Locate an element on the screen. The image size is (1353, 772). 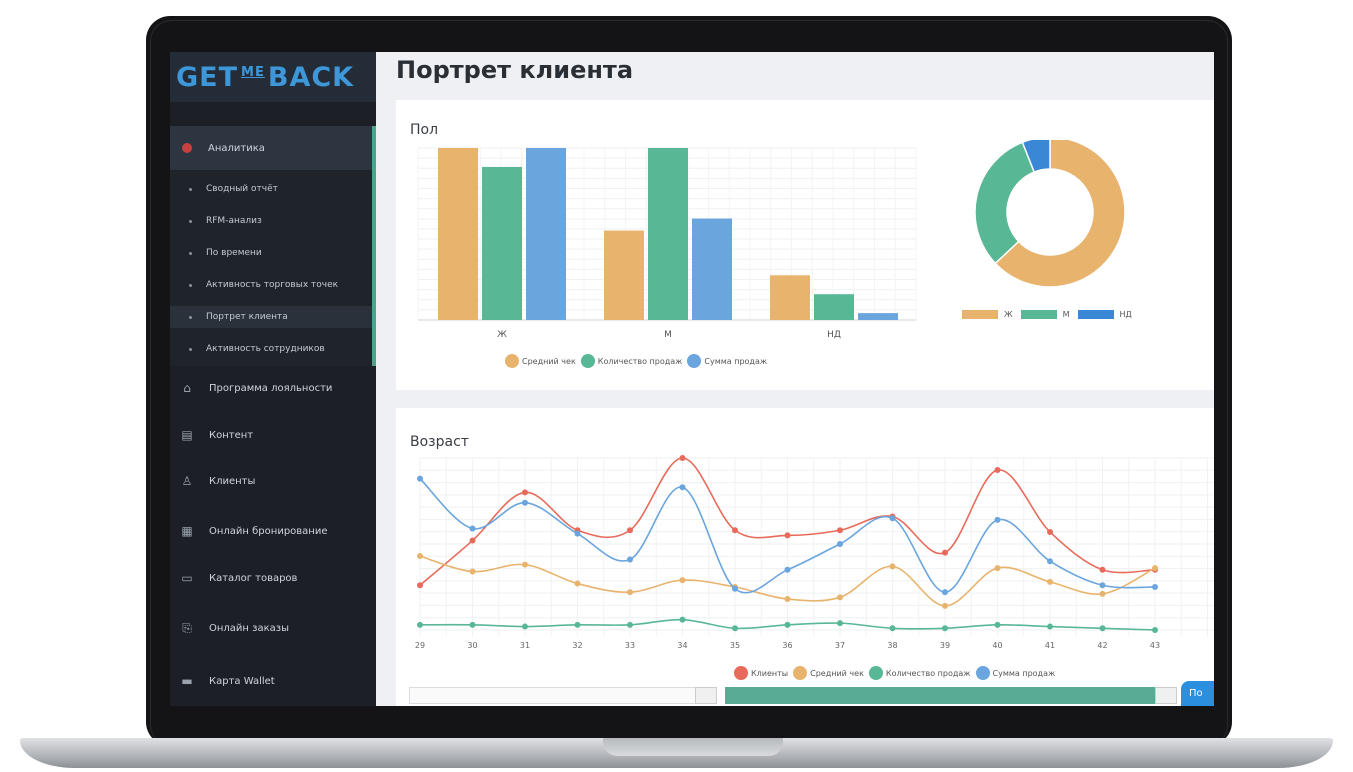
x-tick-label: 38 is located at coordinates (892, 645).